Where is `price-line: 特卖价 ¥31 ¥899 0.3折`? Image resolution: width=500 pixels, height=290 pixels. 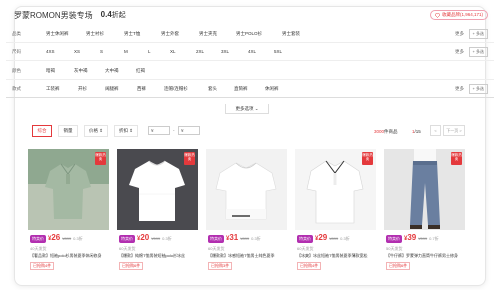 price-line: 特卖价 ¥31 ¥899 0.3折 is located at coordinates (234, 238).